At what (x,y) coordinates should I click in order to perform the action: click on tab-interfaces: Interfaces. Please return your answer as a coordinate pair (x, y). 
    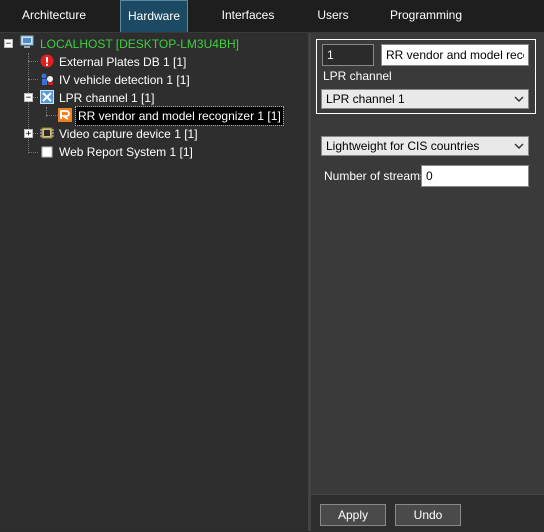
    Looking at the image, I should click on (248, 16).